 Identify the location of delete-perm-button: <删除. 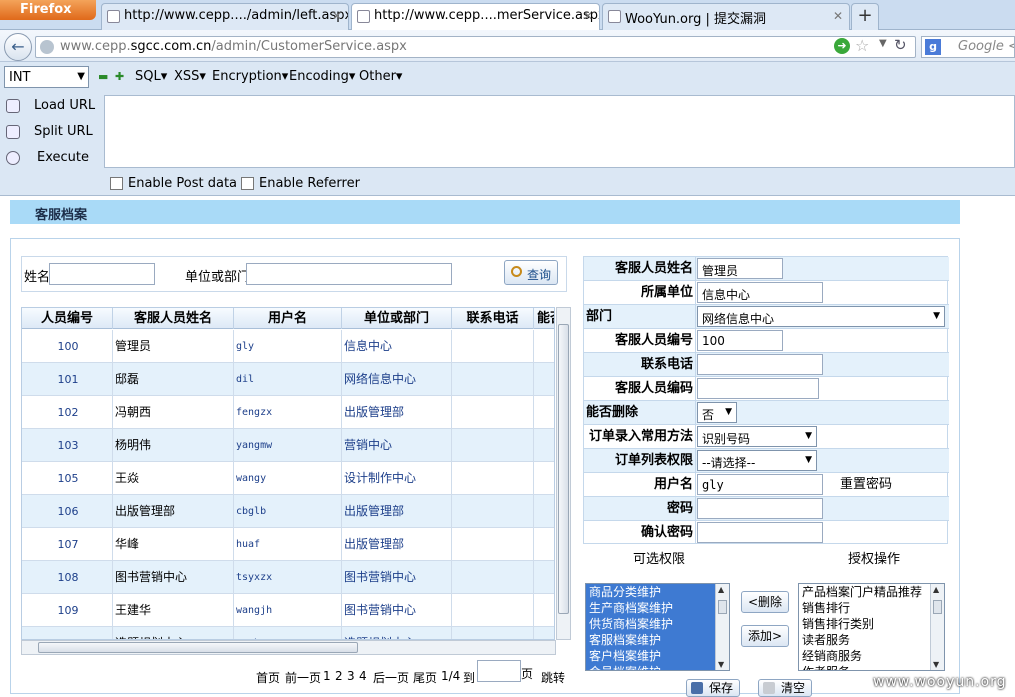
(765, 602).